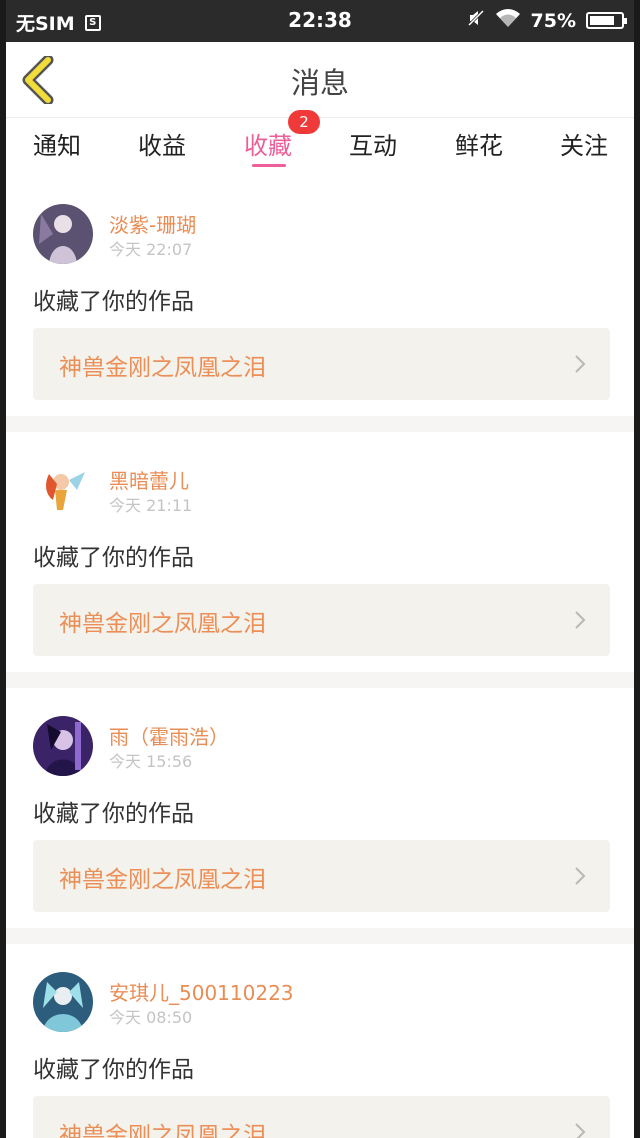 The image size is (640, 1138). I want to click on tab-flowers: 鲜花, so click(479, 143).